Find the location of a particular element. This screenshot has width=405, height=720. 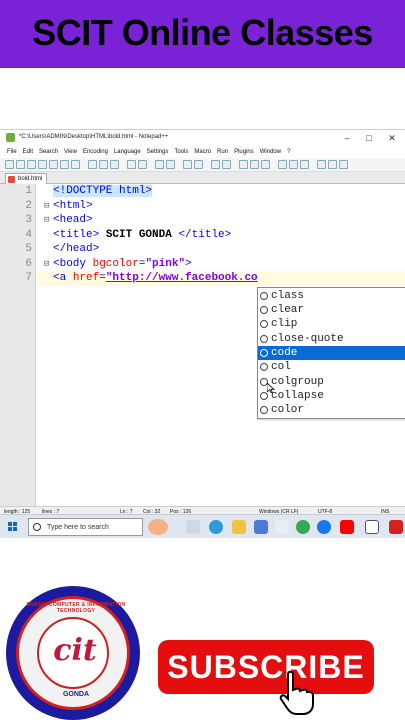

mouse-pointer-icon is located at coordinates (271, 388).